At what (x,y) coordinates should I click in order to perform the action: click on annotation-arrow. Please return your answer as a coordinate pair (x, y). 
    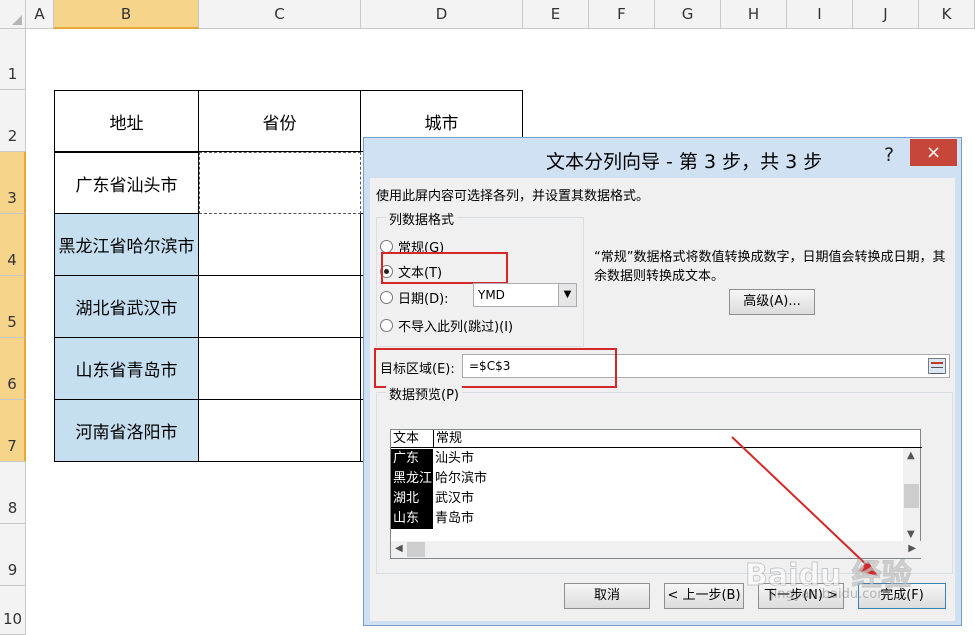
    Looking at the image, I should click on (804, 506).